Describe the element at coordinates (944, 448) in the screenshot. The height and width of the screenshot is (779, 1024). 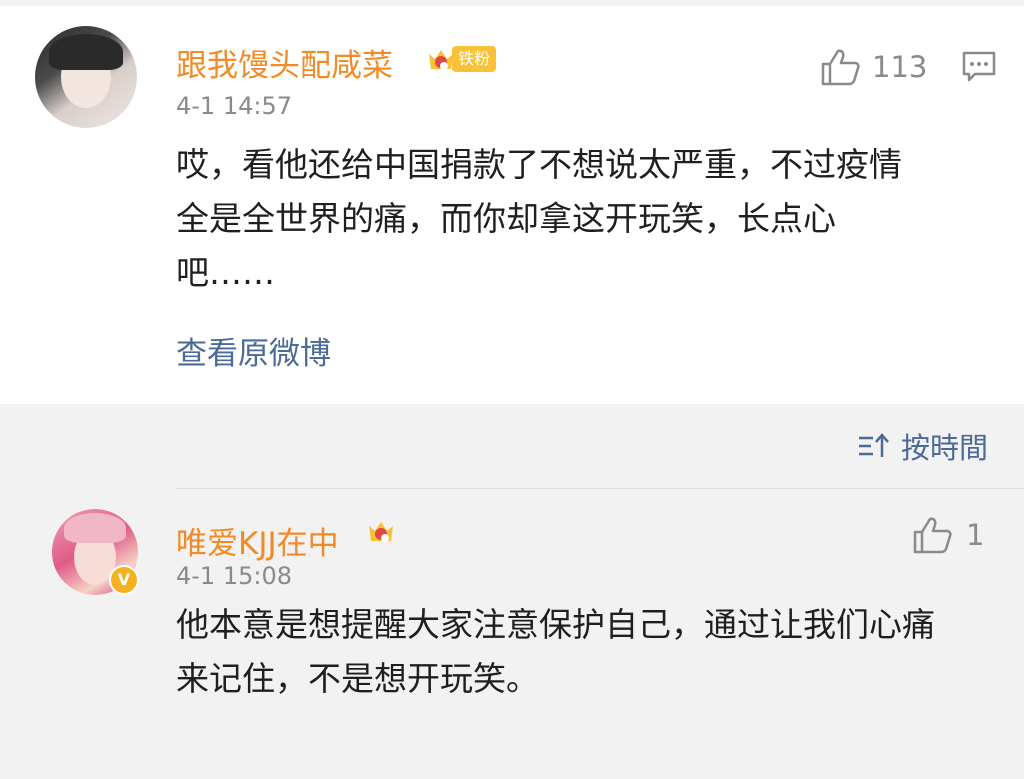
I see `sort-label: 按時間` at that location.